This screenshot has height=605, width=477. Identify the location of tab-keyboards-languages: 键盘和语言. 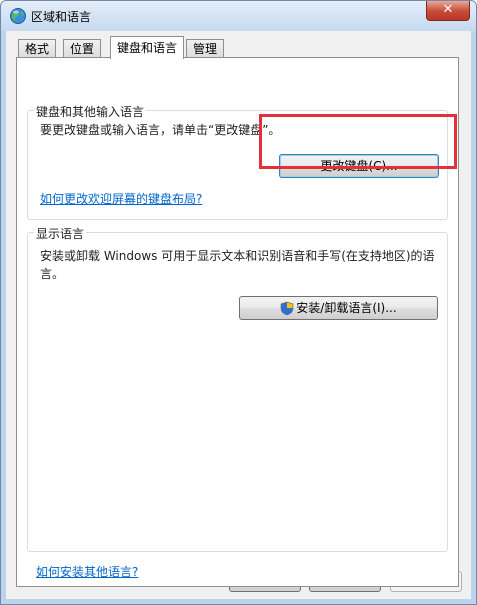
(147, 47).